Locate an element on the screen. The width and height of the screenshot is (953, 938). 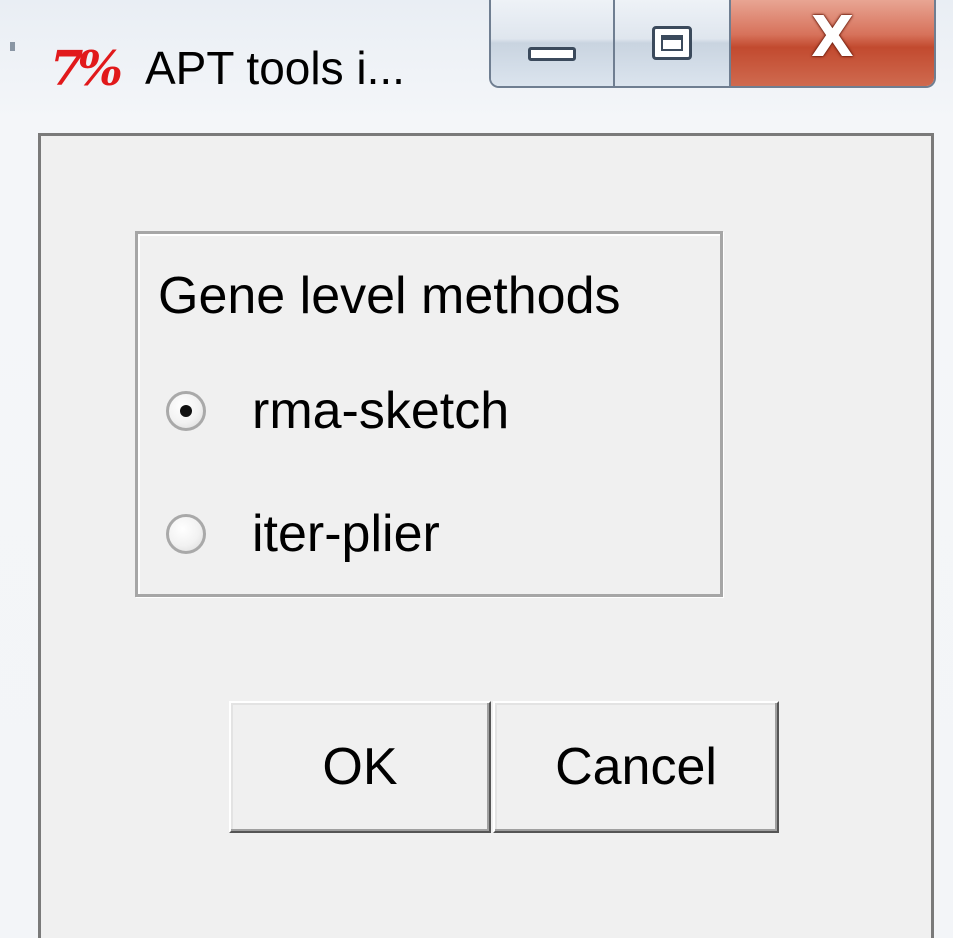
ok-button: OK is located at coordinates (360, 767).